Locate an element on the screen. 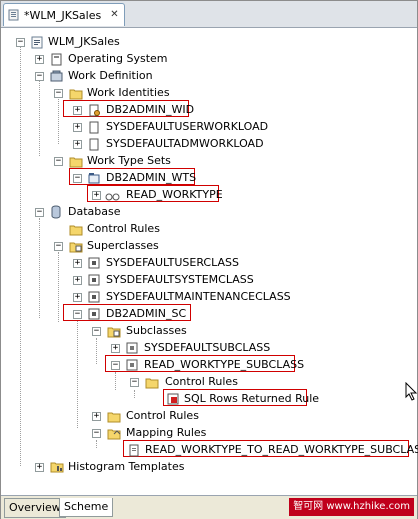  tree-item-sysdefault-maintenance-class: SYSDEFAULTMAINTENANCECLASS is located at coordinates (198, 297).